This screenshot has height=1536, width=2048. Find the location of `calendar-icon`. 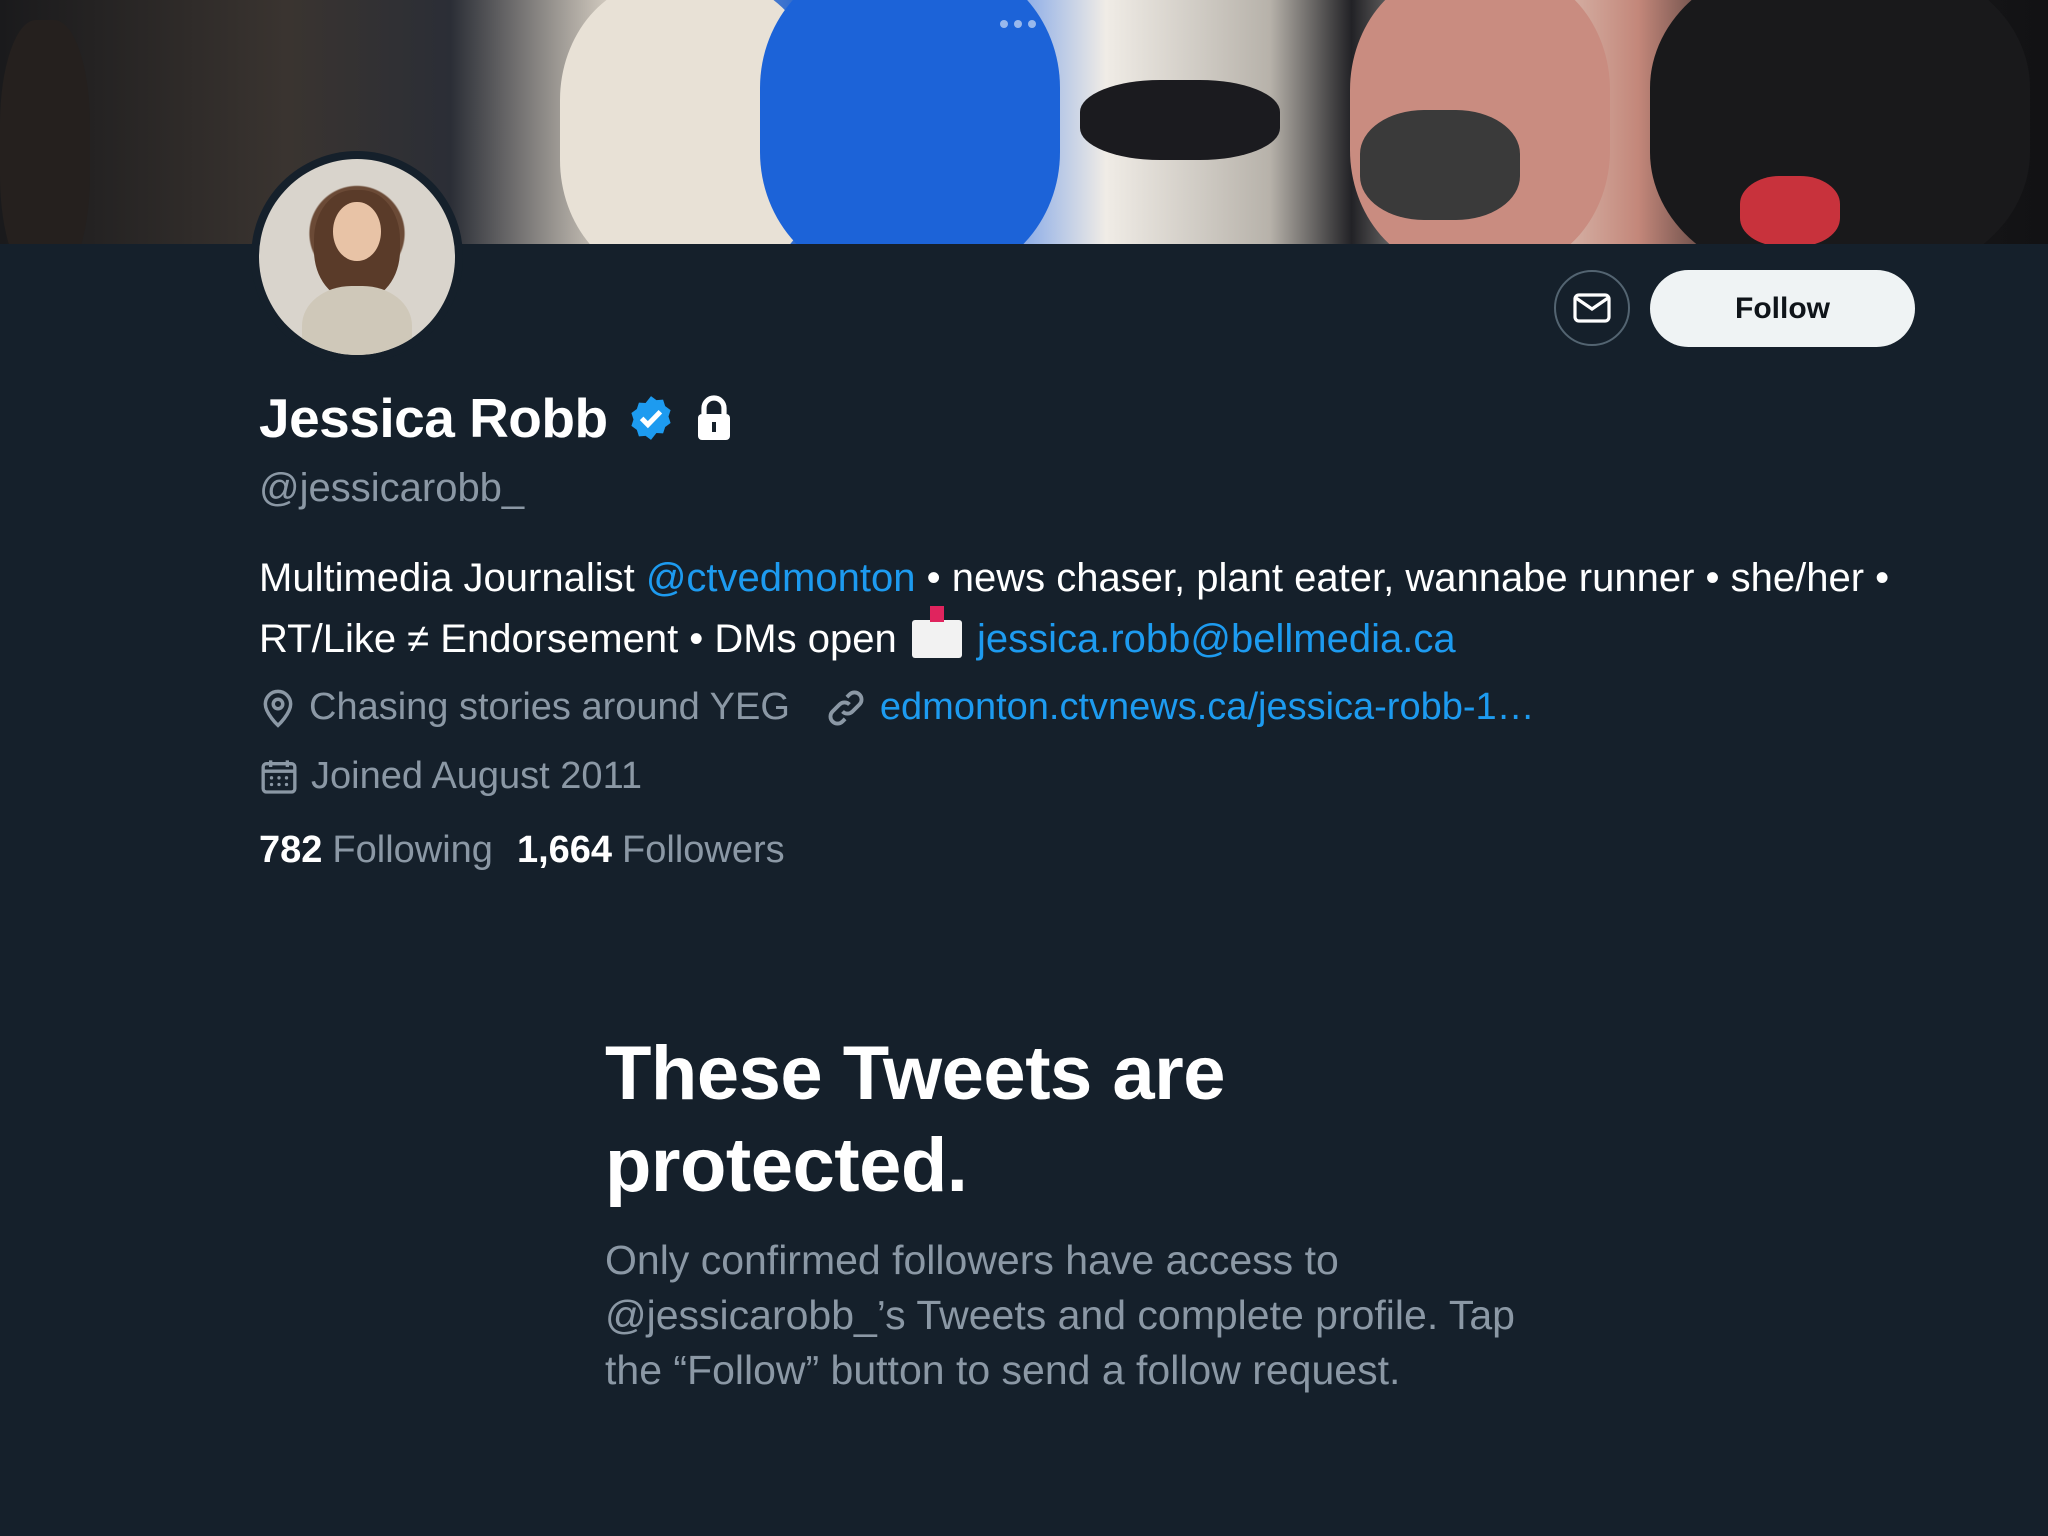

calendar-icon is located at coordinates (279, 776).